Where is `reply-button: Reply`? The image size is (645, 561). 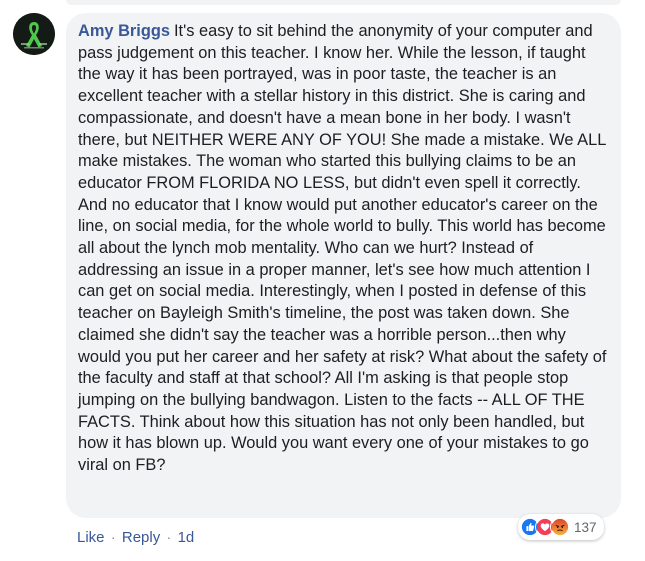
reply-button: Reply is located at coordinates (141, 537).